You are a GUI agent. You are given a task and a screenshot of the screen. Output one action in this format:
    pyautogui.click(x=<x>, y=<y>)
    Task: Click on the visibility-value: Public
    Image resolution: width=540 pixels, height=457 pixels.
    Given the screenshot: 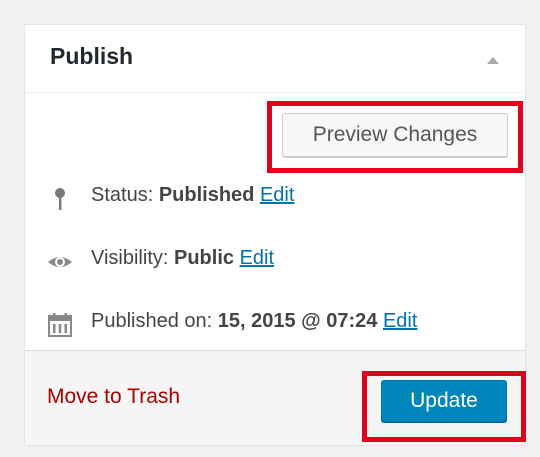 What is the action you would take?
    pyautogui.click(x=204, y=258)
    